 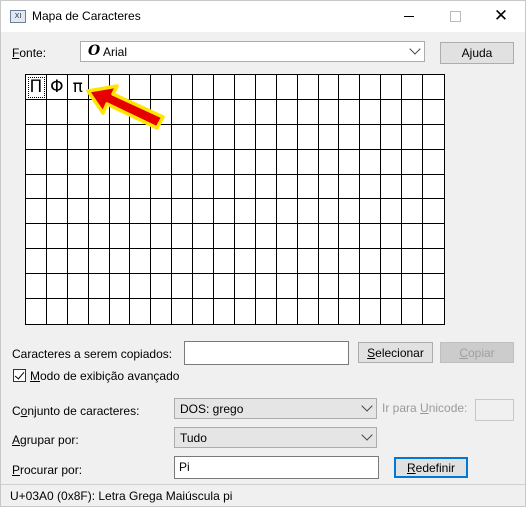 I want to click on advanced-view-checkbox, so click(x=19, y=375).